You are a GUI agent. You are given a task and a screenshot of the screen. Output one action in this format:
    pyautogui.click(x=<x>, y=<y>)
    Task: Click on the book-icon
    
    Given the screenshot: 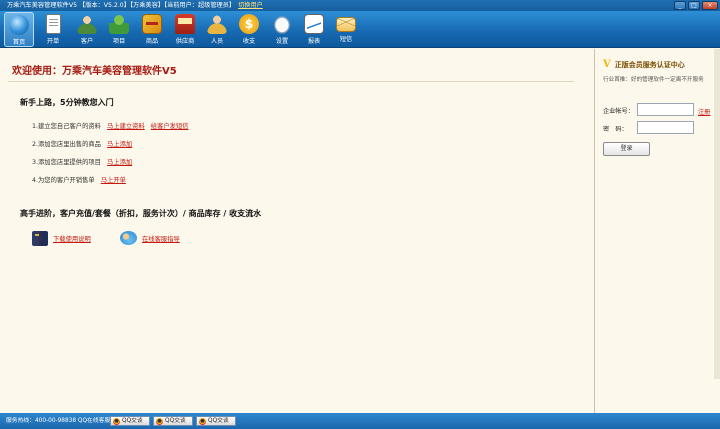 What is the action you would take?
    pyautogui.click(x=40, y=238)
    